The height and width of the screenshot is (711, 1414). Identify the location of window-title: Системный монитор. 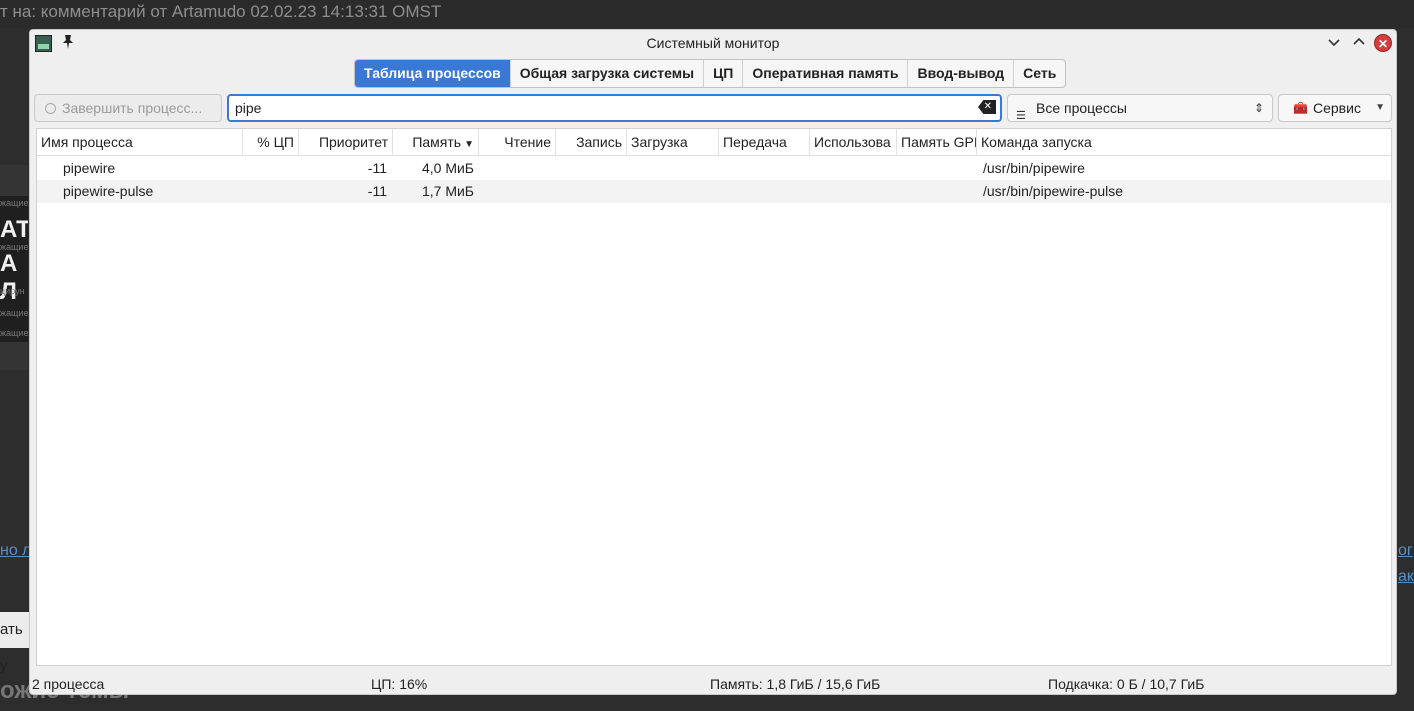
(713, 43).